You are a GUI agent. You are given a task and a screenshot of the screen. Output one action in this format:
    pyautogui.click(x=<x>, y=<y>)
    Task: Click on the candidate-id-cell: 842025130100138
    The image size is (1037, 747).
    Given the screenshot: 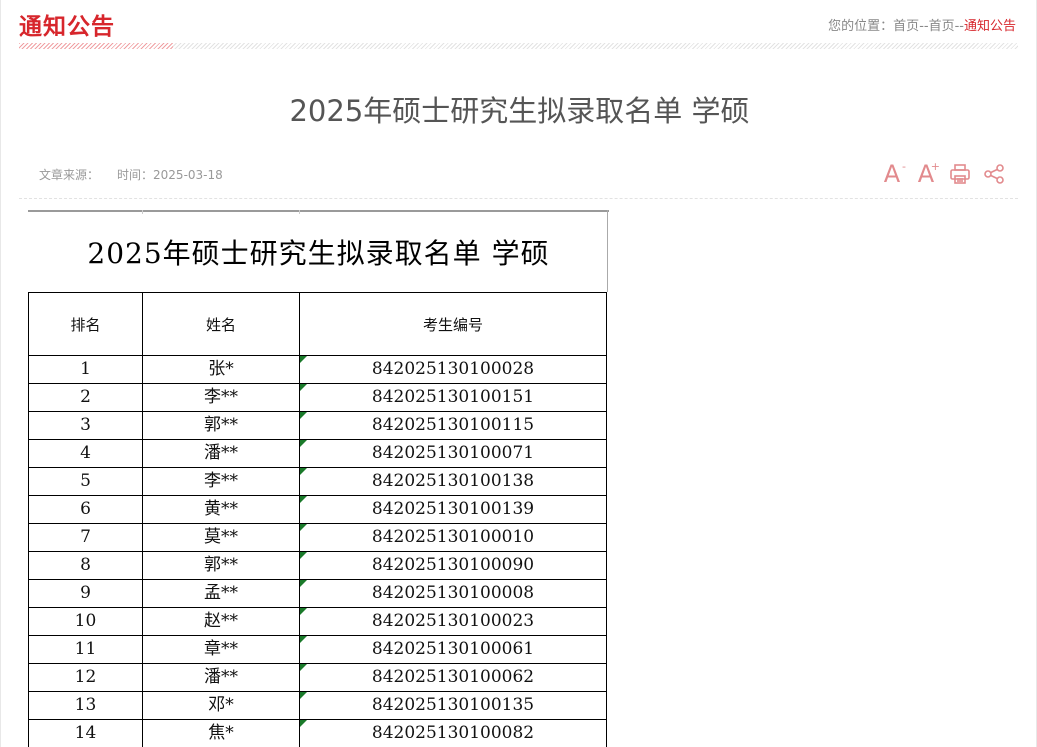 What is the action you would take?
    pyautogui.click(x=453, y=481)
    